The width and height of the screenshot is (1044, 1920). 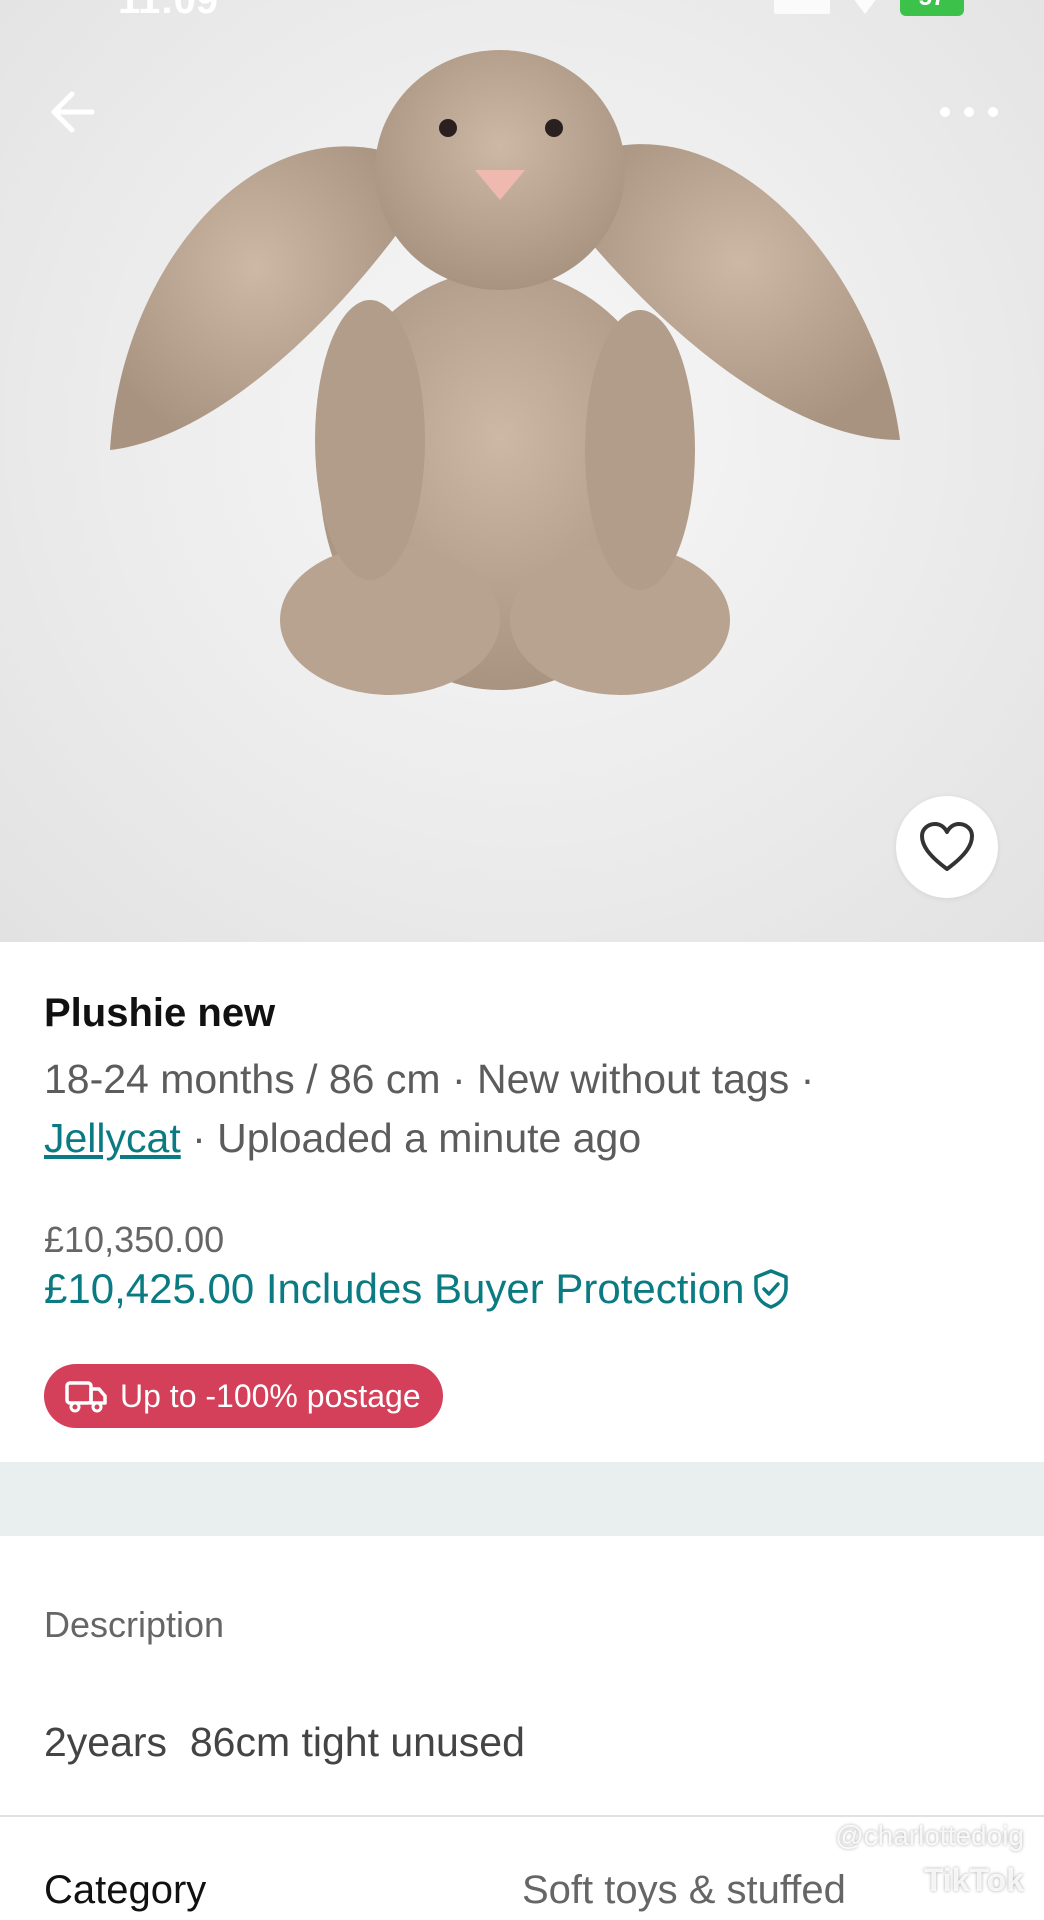 I want to click on shield-check-icon, so click(x=771, y=1289).